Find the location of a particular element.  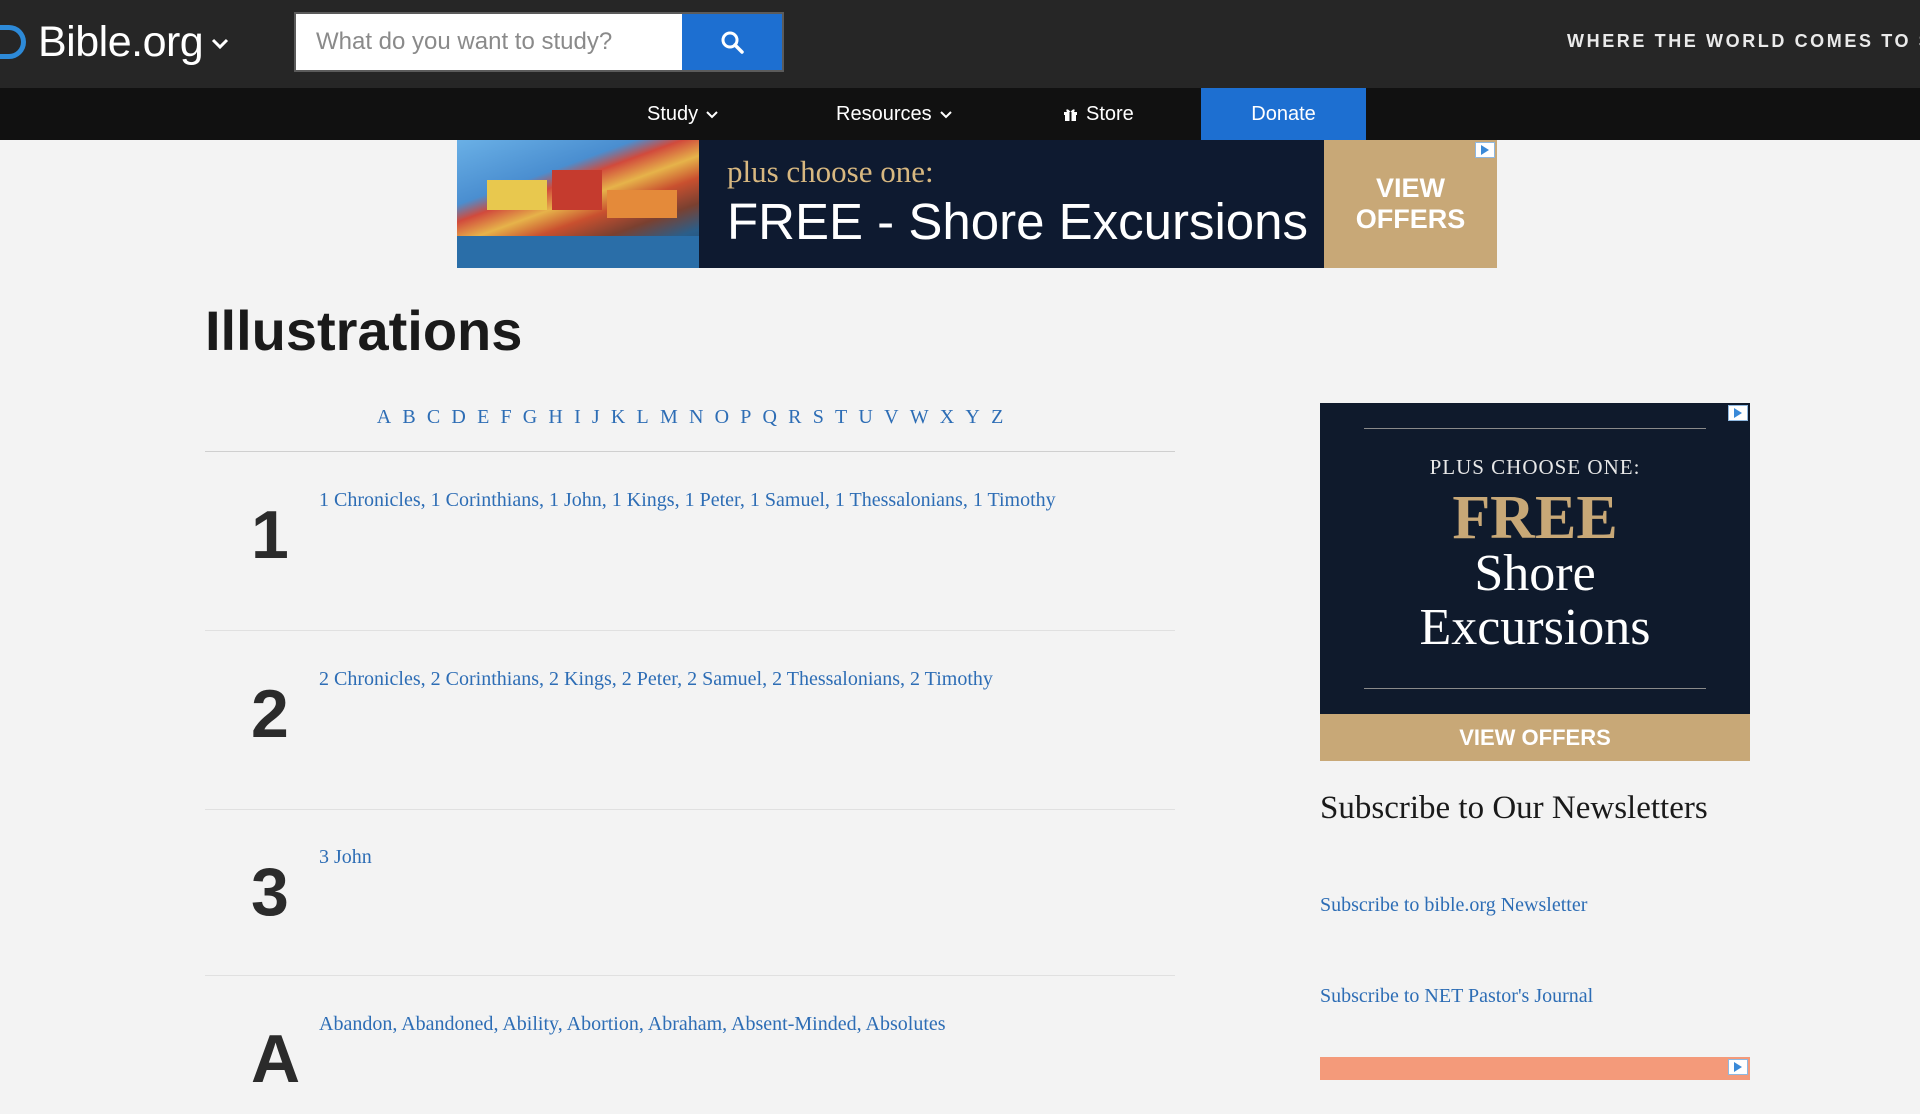

ad-view-offers-button: VIEW OFFERS is located at coordinates (1410, 204).